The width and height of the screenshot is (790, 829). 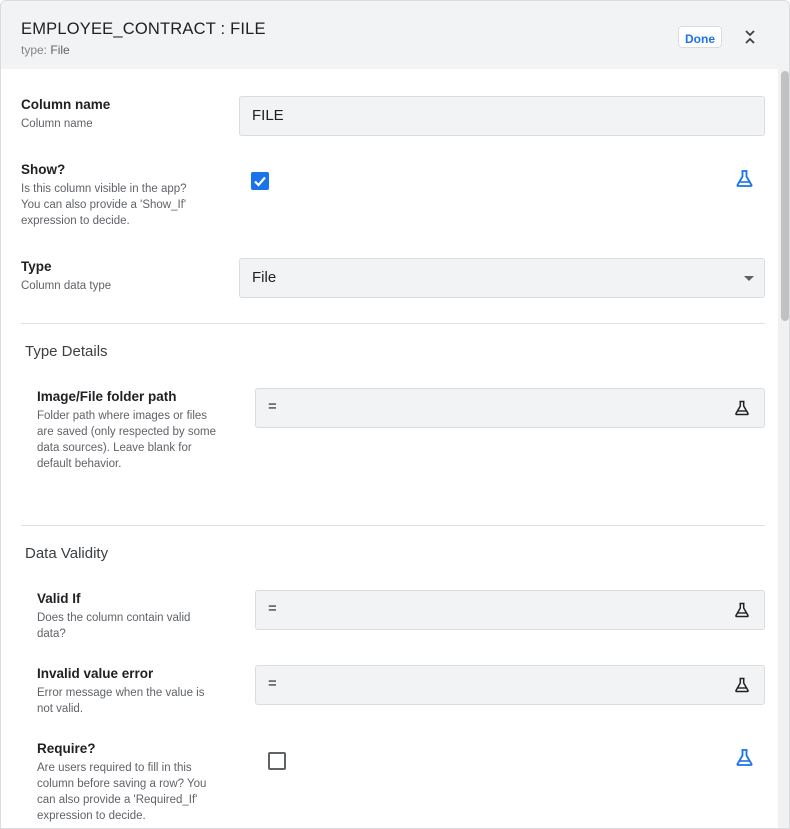 What do you see at coordinates (126, 432) in the screenshot?
I see `folder-path-desc-line: are saved (only respected by some` at bounding box center [126, 432].